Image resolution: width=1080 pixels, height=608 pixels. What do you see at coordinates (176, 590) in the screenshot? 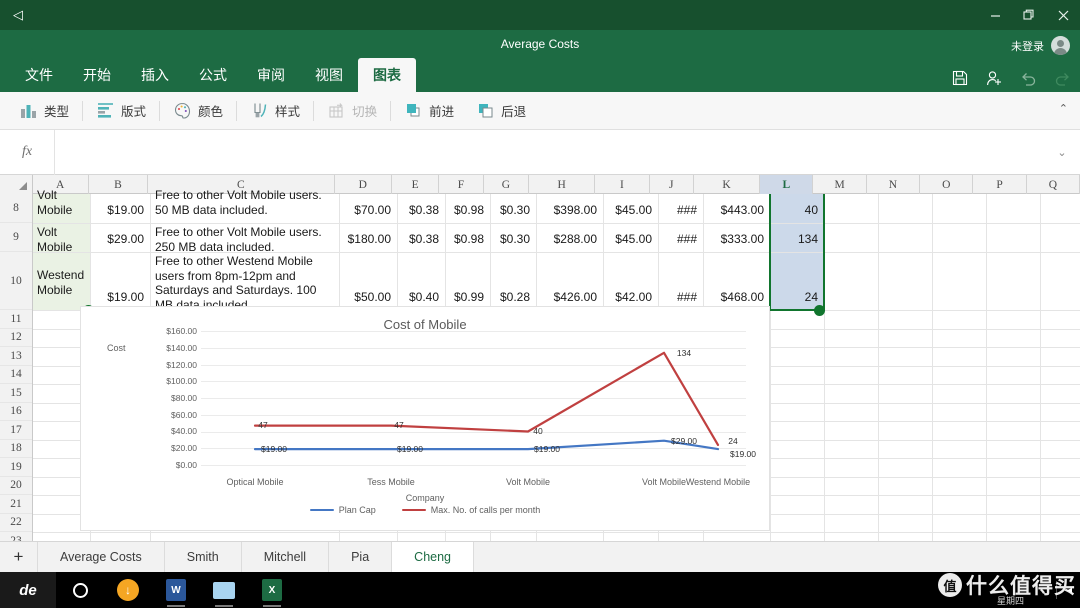
I see `word-icon: W` at bounding box center [176, 590].